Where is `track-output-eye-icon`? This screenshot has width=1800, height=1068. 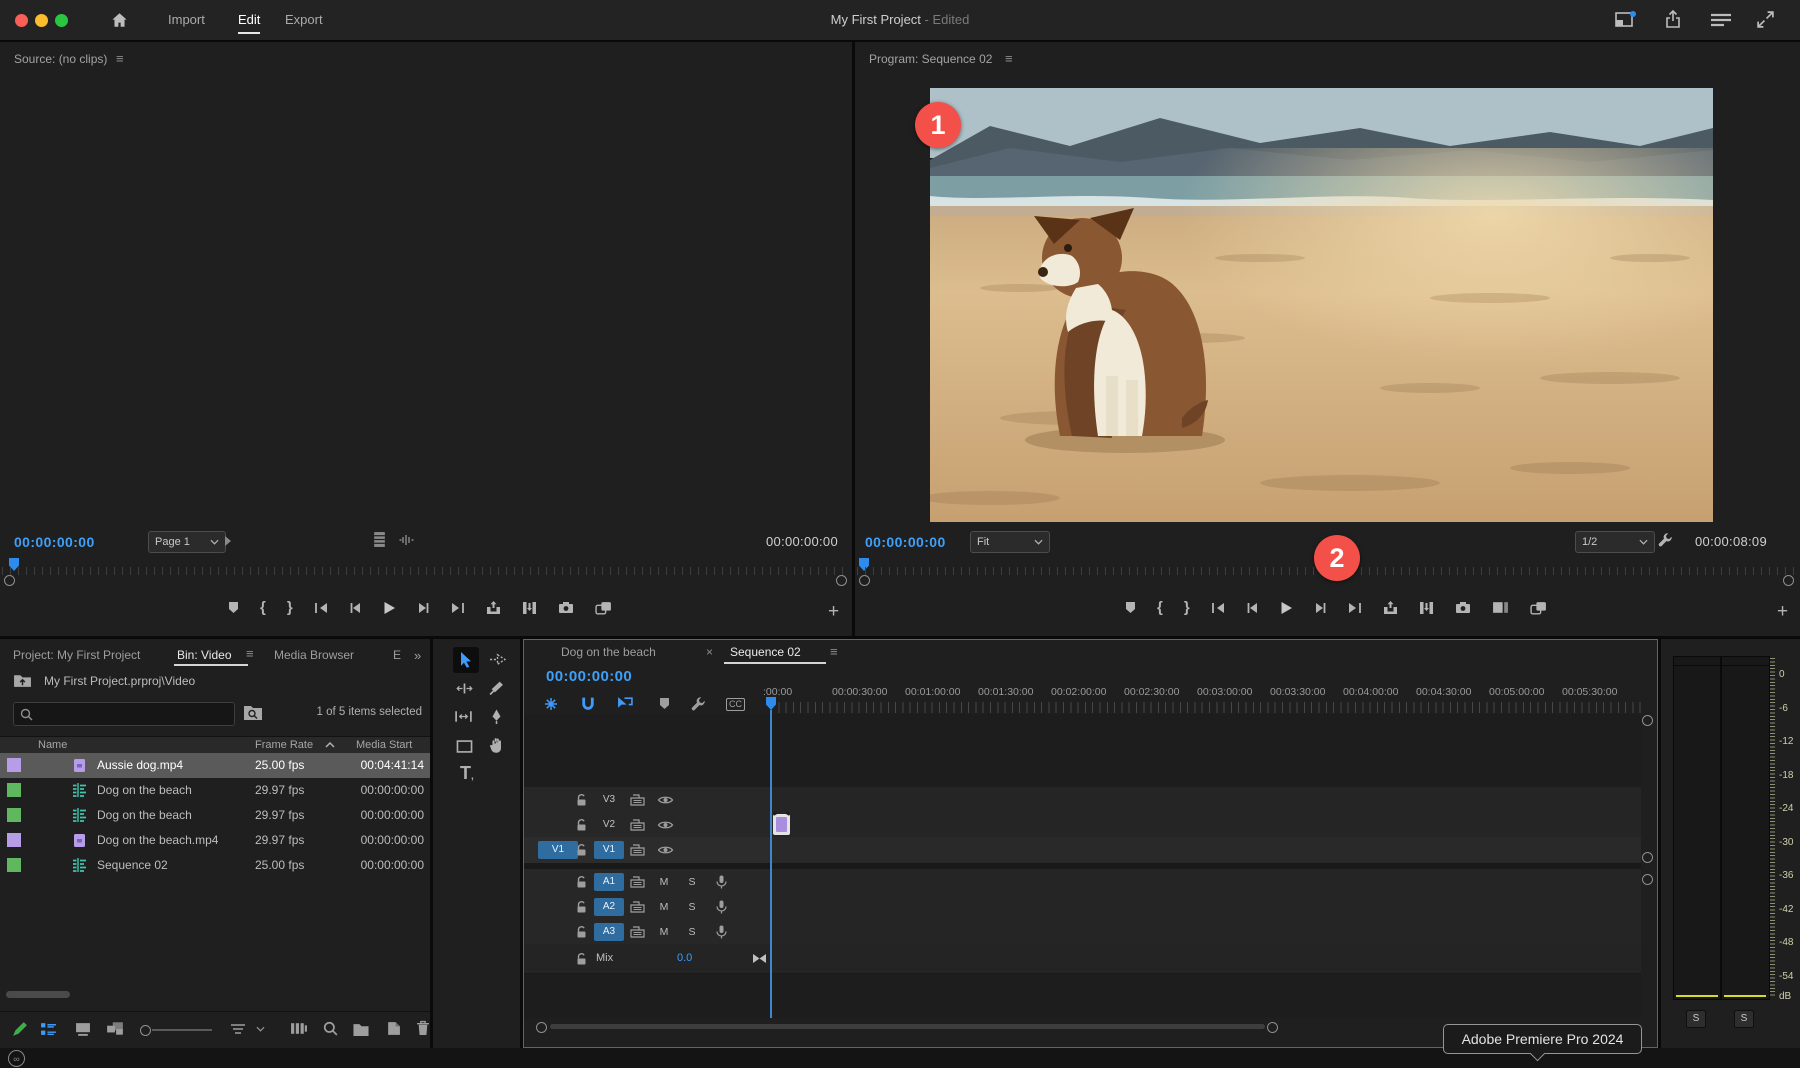
track-output-eye-icon is located at coordinates (665, 850).